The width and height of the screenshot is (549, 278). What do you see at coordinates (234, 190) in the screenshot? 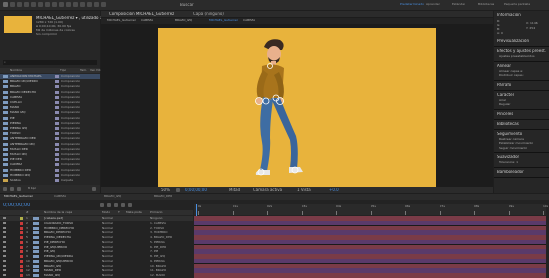
I see `resolution-select: Mitad` at bounding box center [234, 190].